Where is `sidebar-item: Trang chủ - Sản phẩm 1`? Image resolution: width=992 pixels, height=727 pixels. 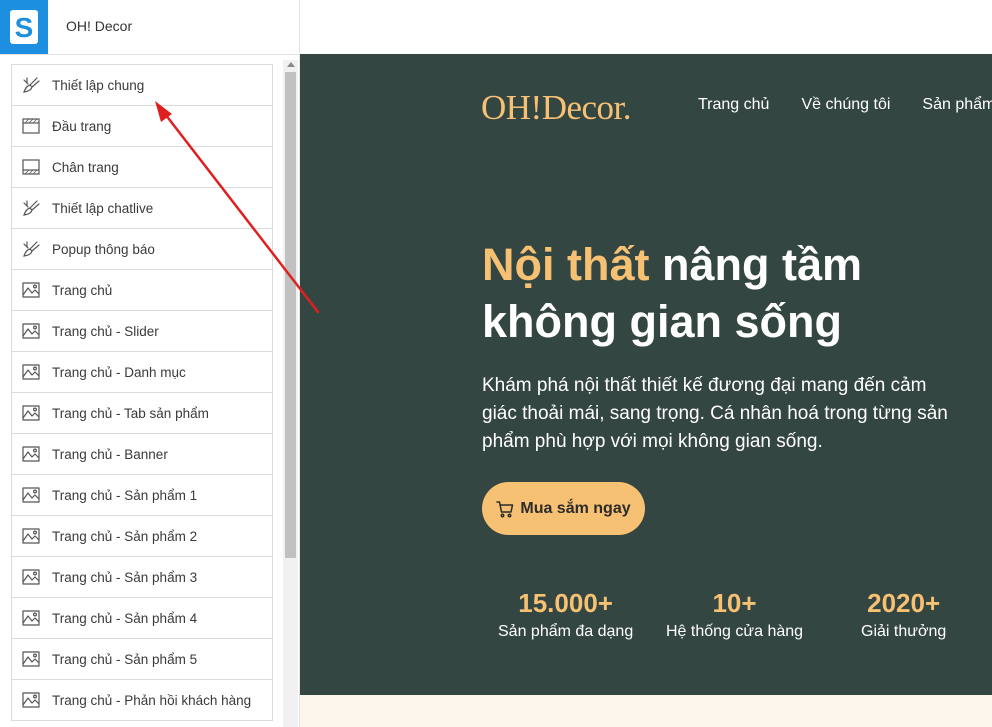 sidebar-item: Trang chủ - Sản phẩm 1 is located at coordinates (142, 495).